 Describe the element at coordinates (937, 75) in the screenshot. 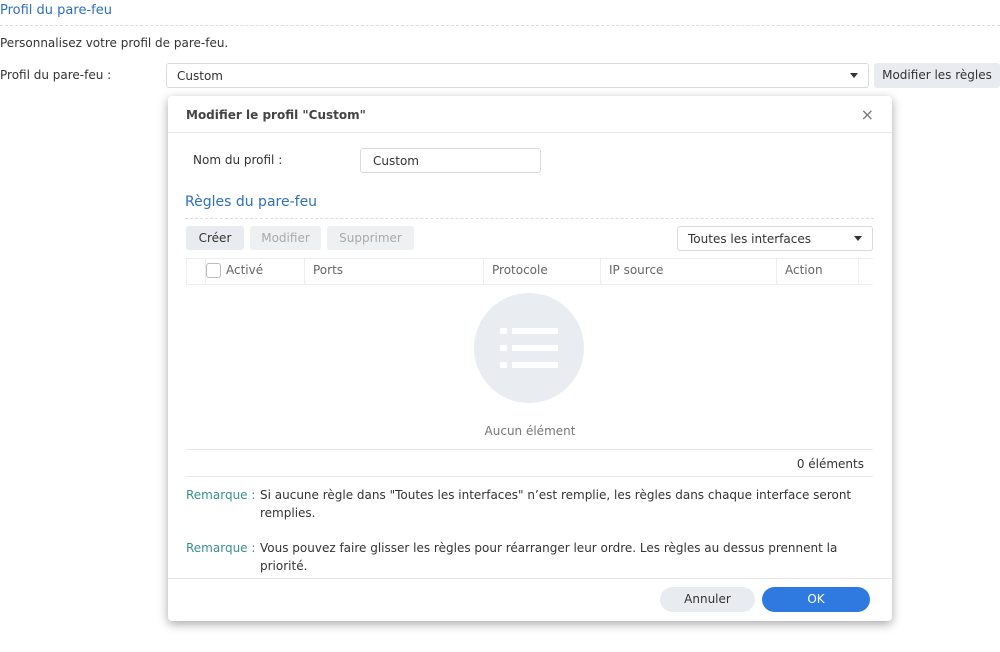

I see `edit-rules-button: Modifier les règles` at that location.